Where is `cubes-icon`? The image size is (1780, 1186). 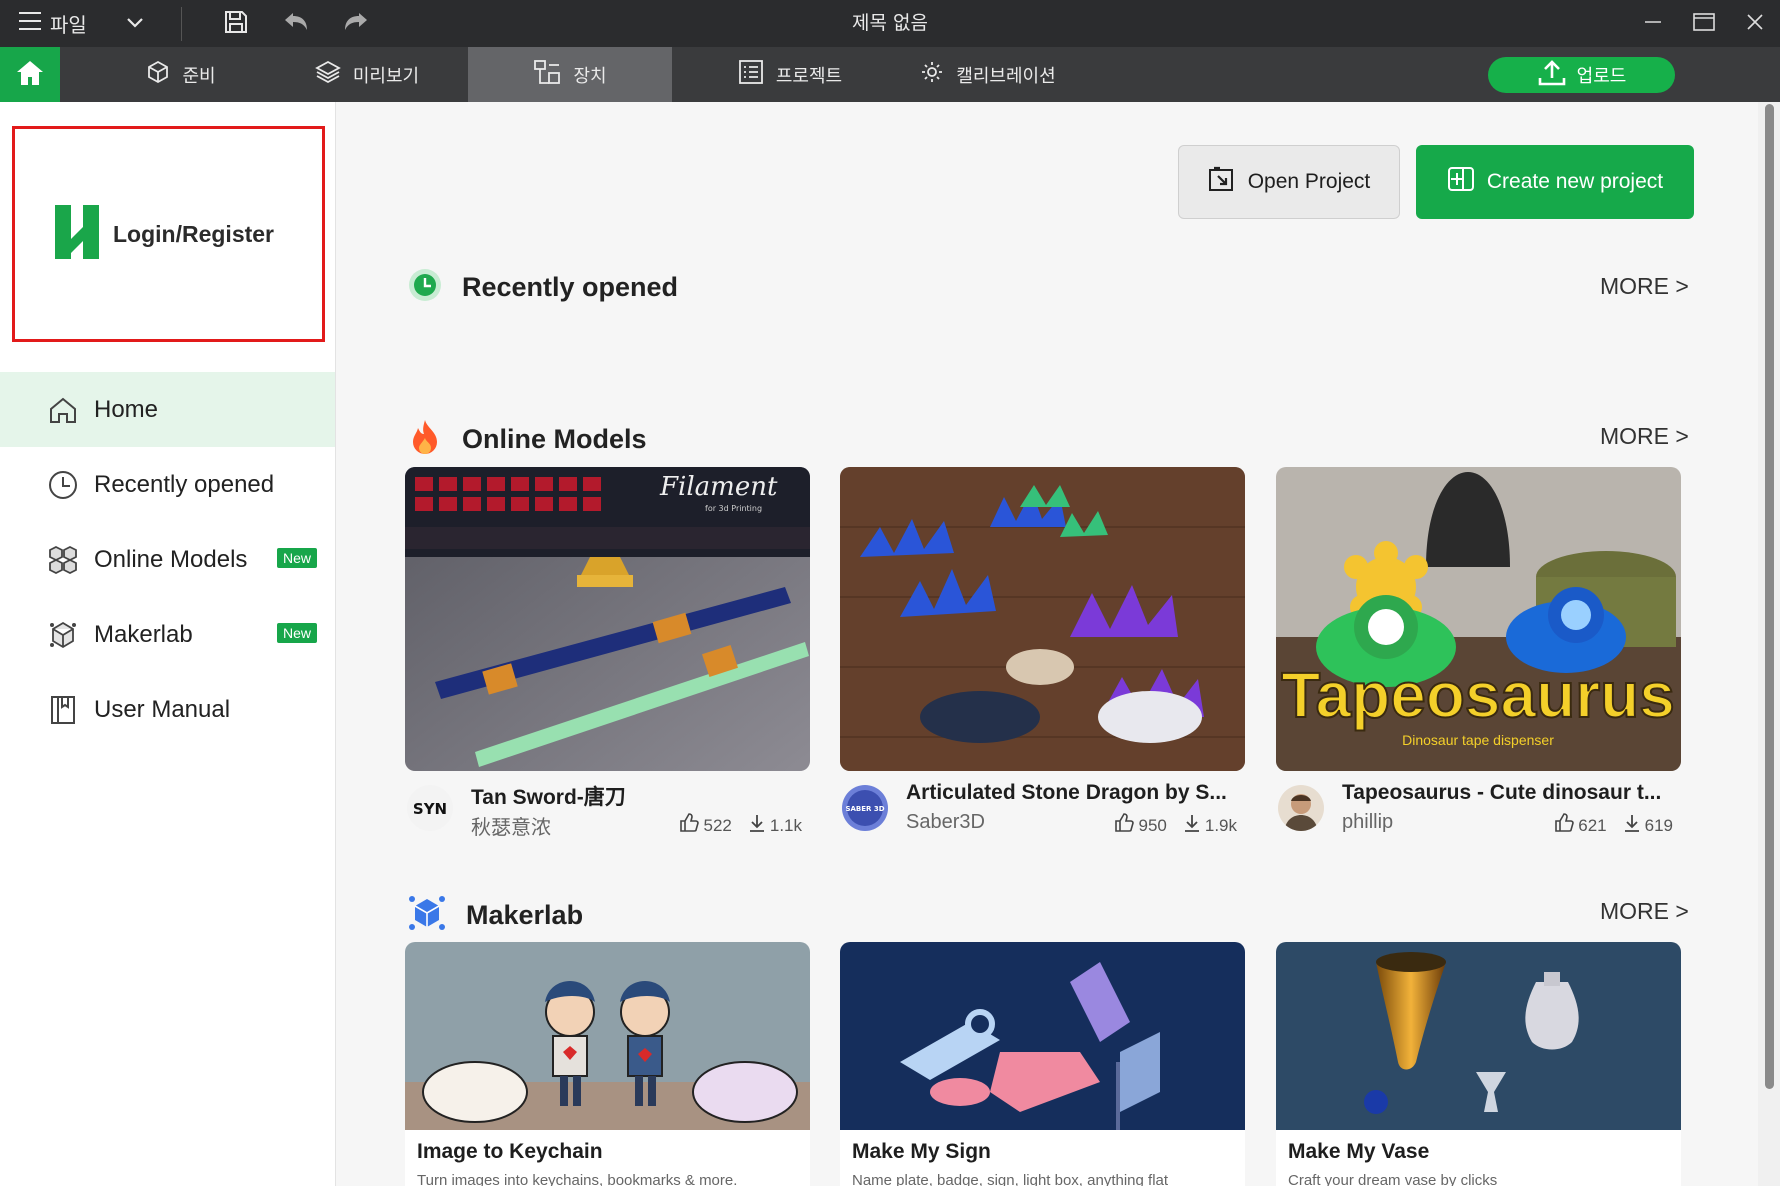 cubes-icon is located at coordinates (63, 560).